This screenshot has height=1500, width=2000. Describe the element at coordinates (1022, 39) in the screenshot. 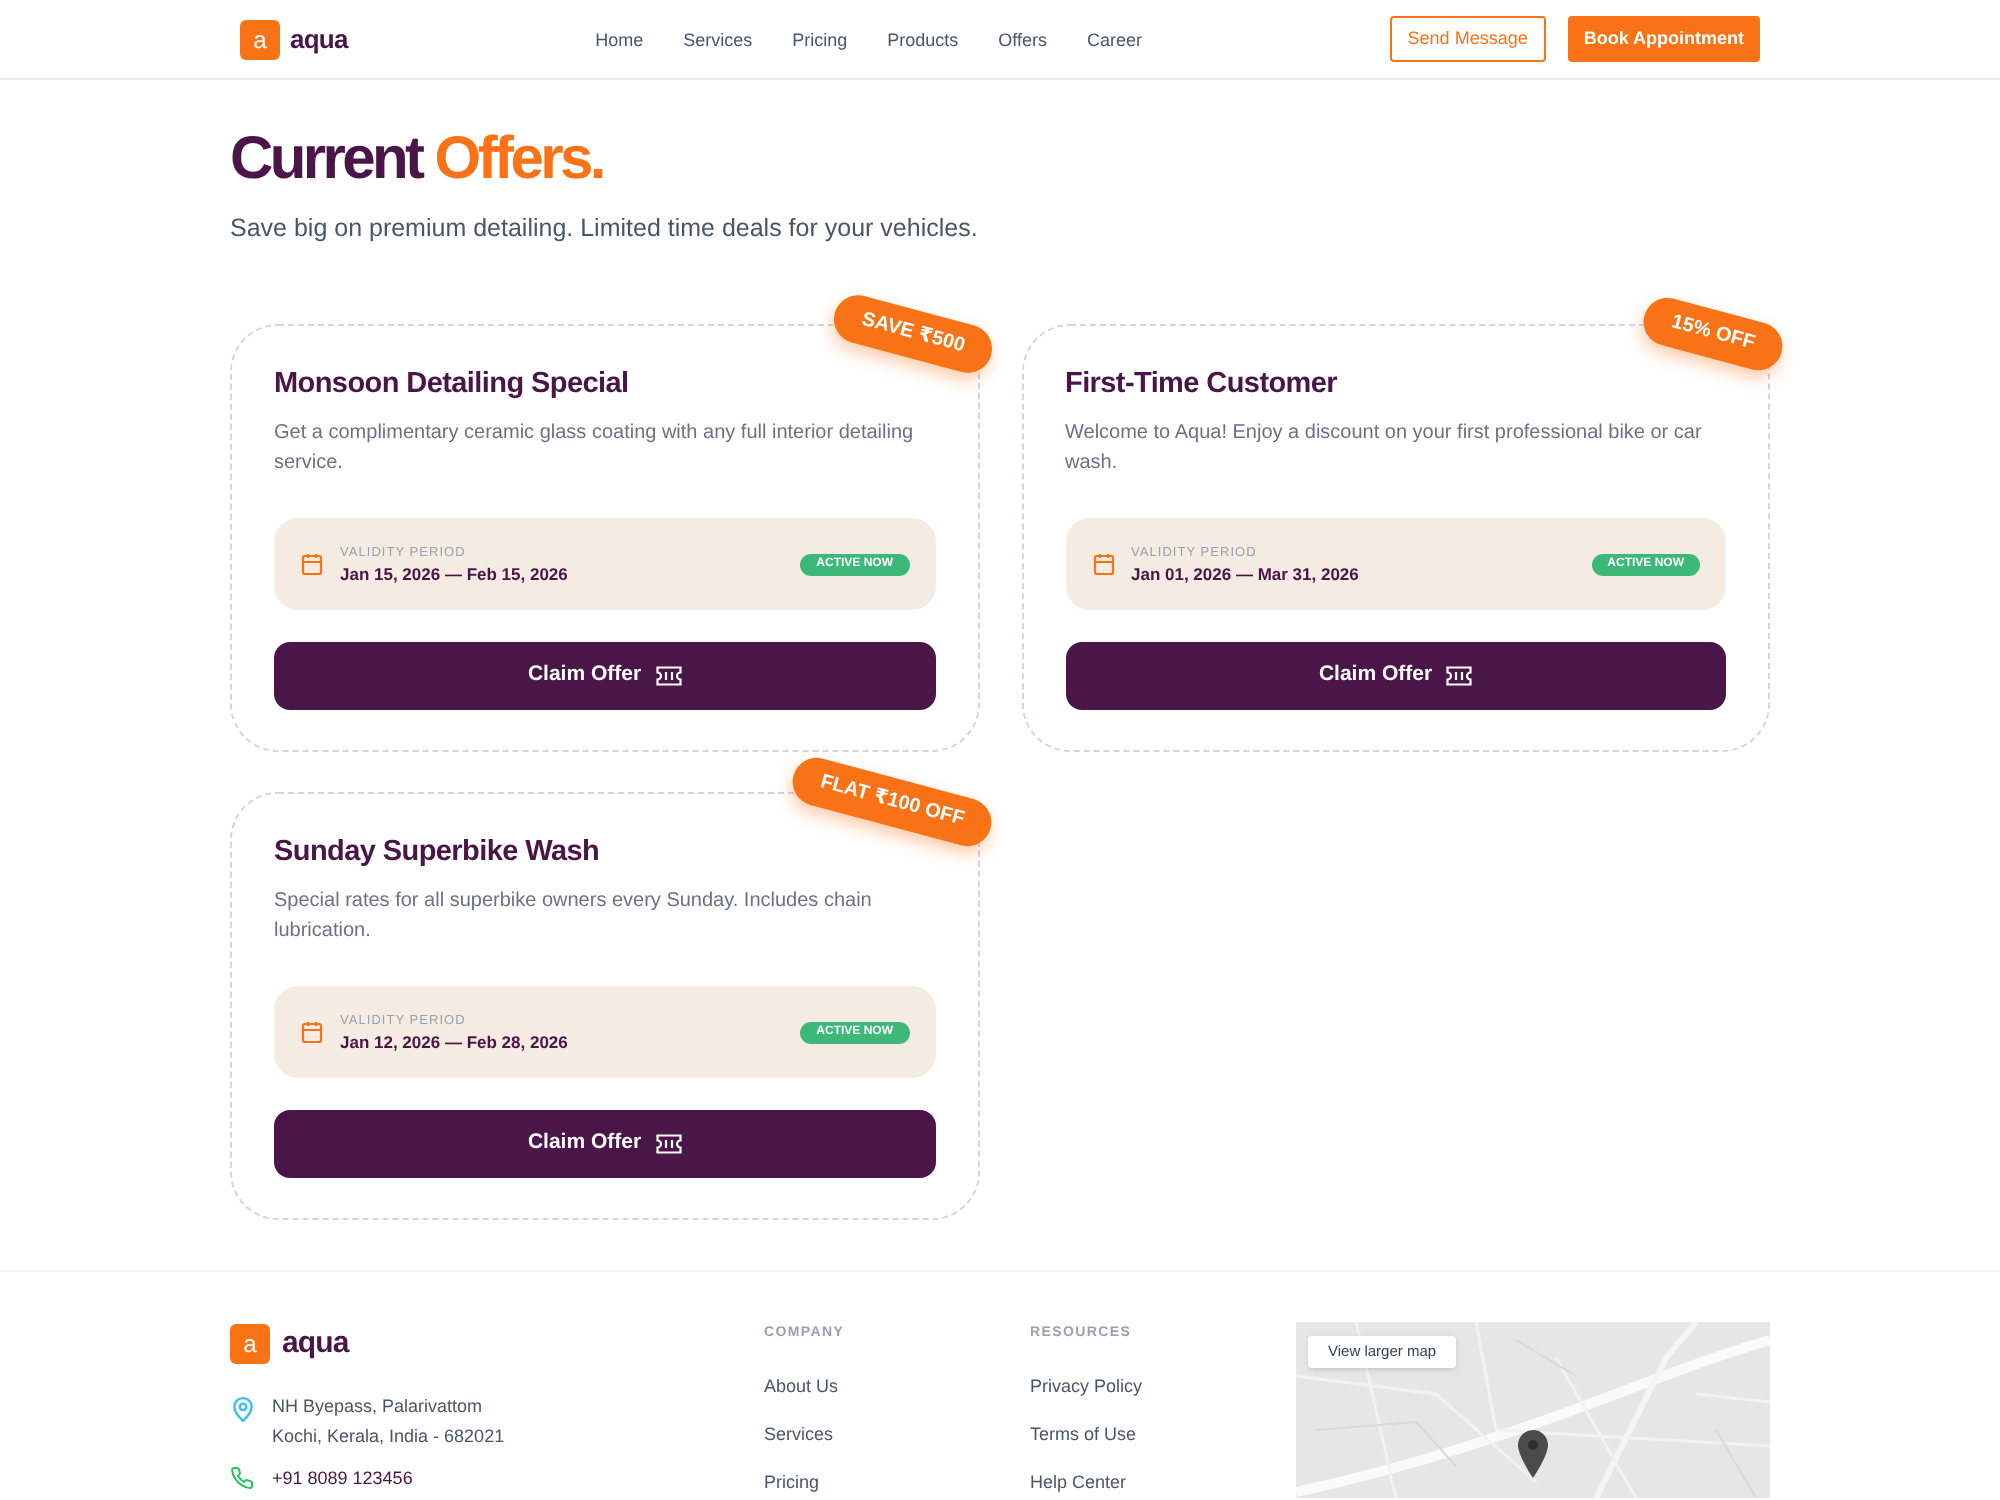

I see `nav-link: Offers` at that location.